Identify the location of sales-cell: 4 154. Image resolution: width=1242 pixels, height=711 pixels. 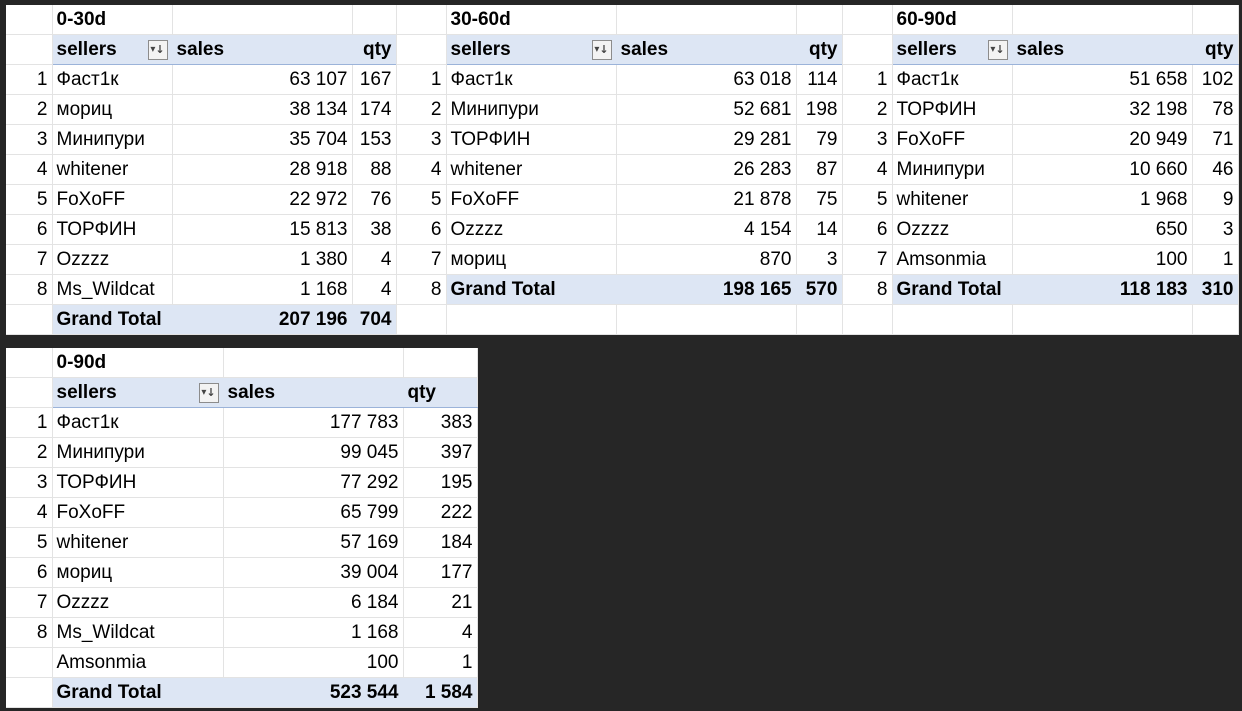
(706, 229).